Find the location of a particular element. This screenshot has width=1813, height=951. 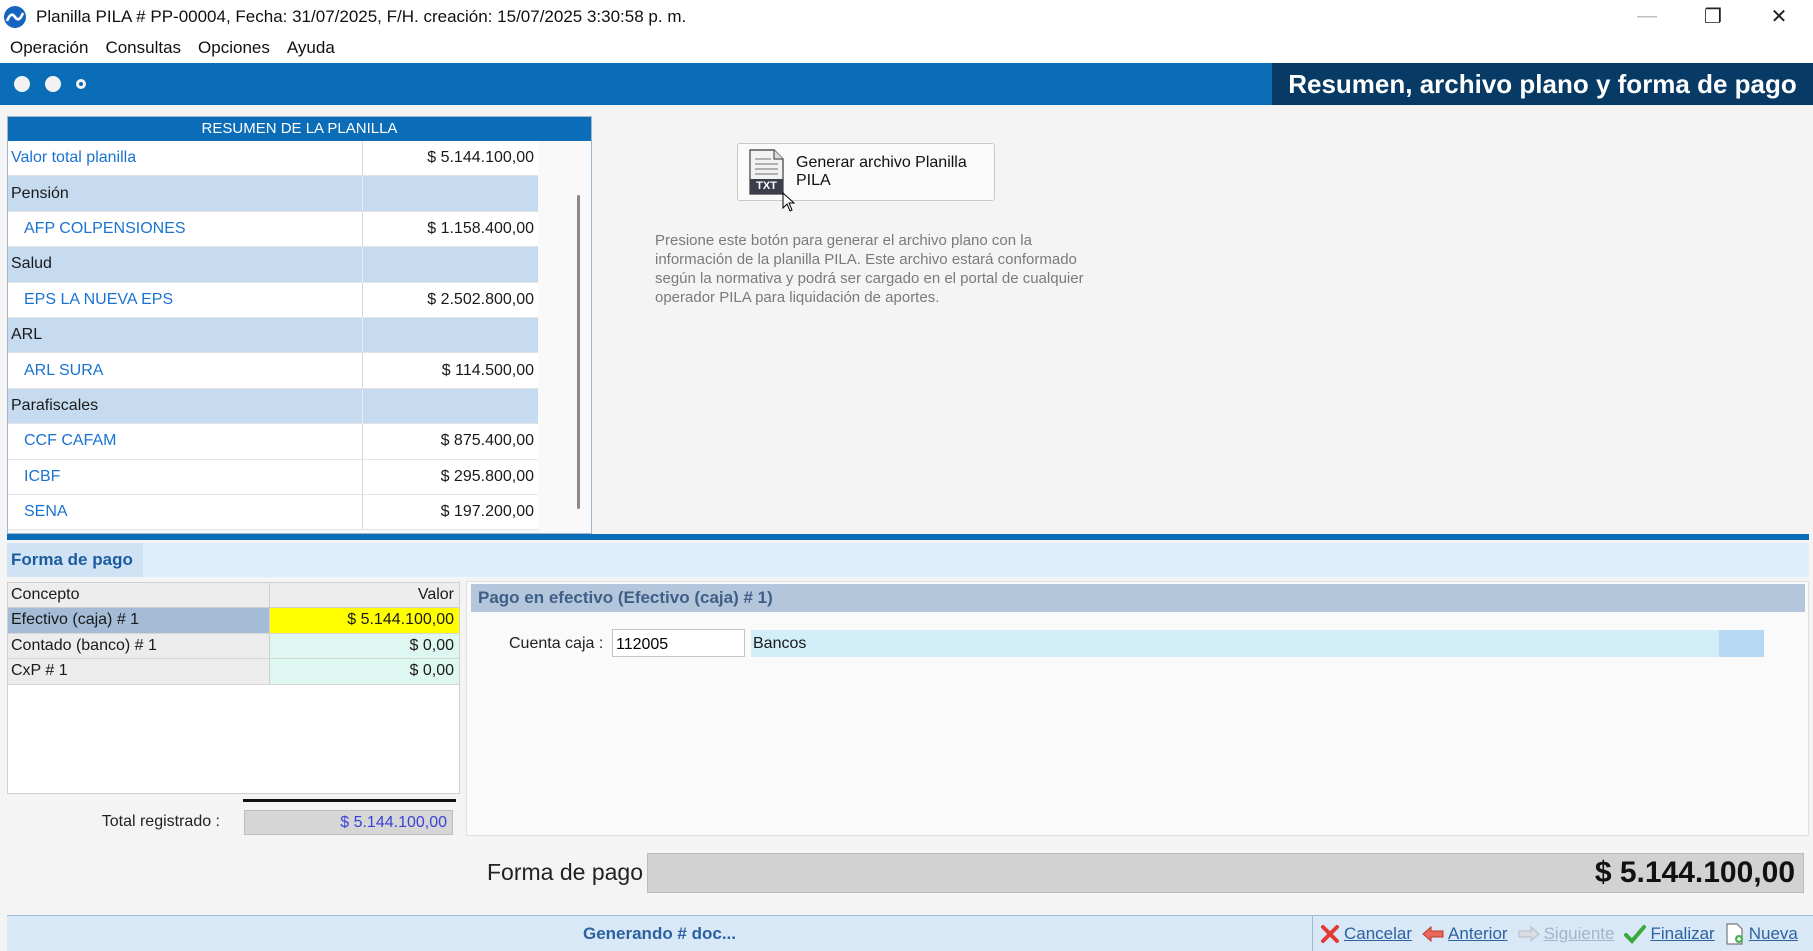

summary-row-value: $ 114.500,00 is located at coordinates (487, 370).